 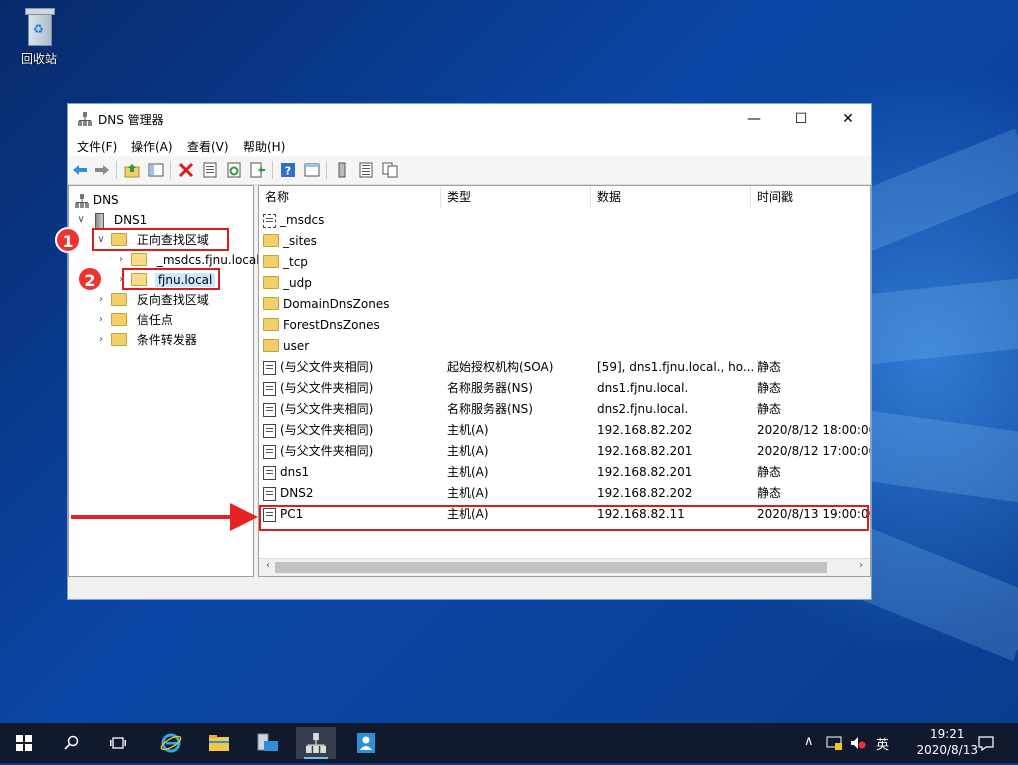 What do you see at coordinates (469, 119) in the screenshot?
I see `title-bar: DNS 管理器 — ☐ ✕` at bounding box center [469, 119].